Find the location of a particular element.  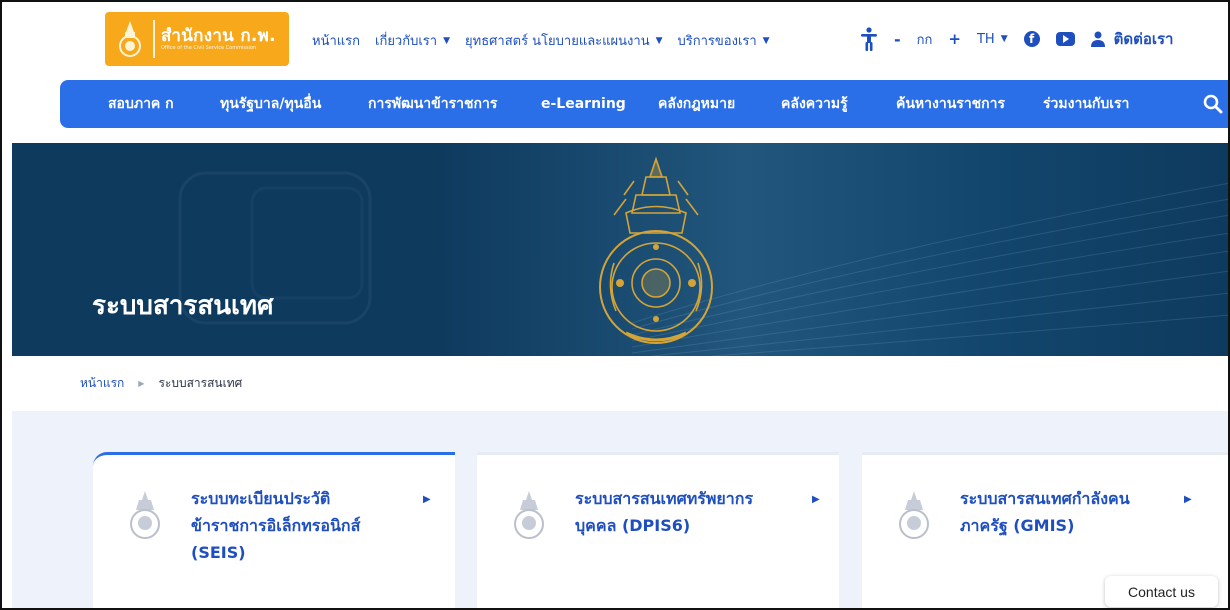

utility-tools: - กก + TH ▼ f ติดต่อเรา is located at coordinates (1016, 39).